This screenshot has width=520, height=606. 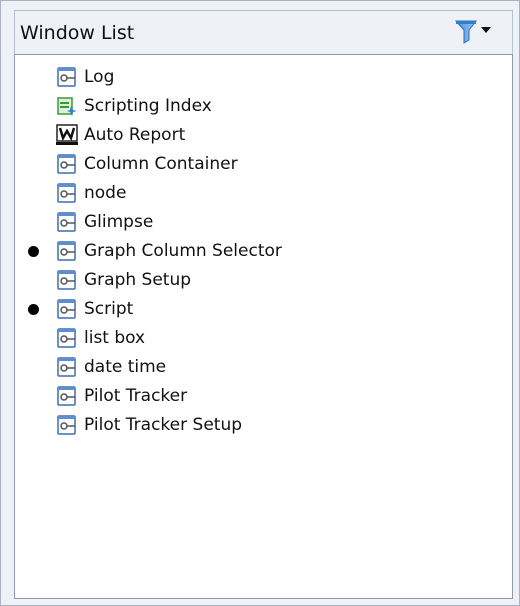 What do you see at coordinates (136, 396) in the screenshot?
I see `window-list-item-label: Pilot Tracker` at bounding box center [136, 396].